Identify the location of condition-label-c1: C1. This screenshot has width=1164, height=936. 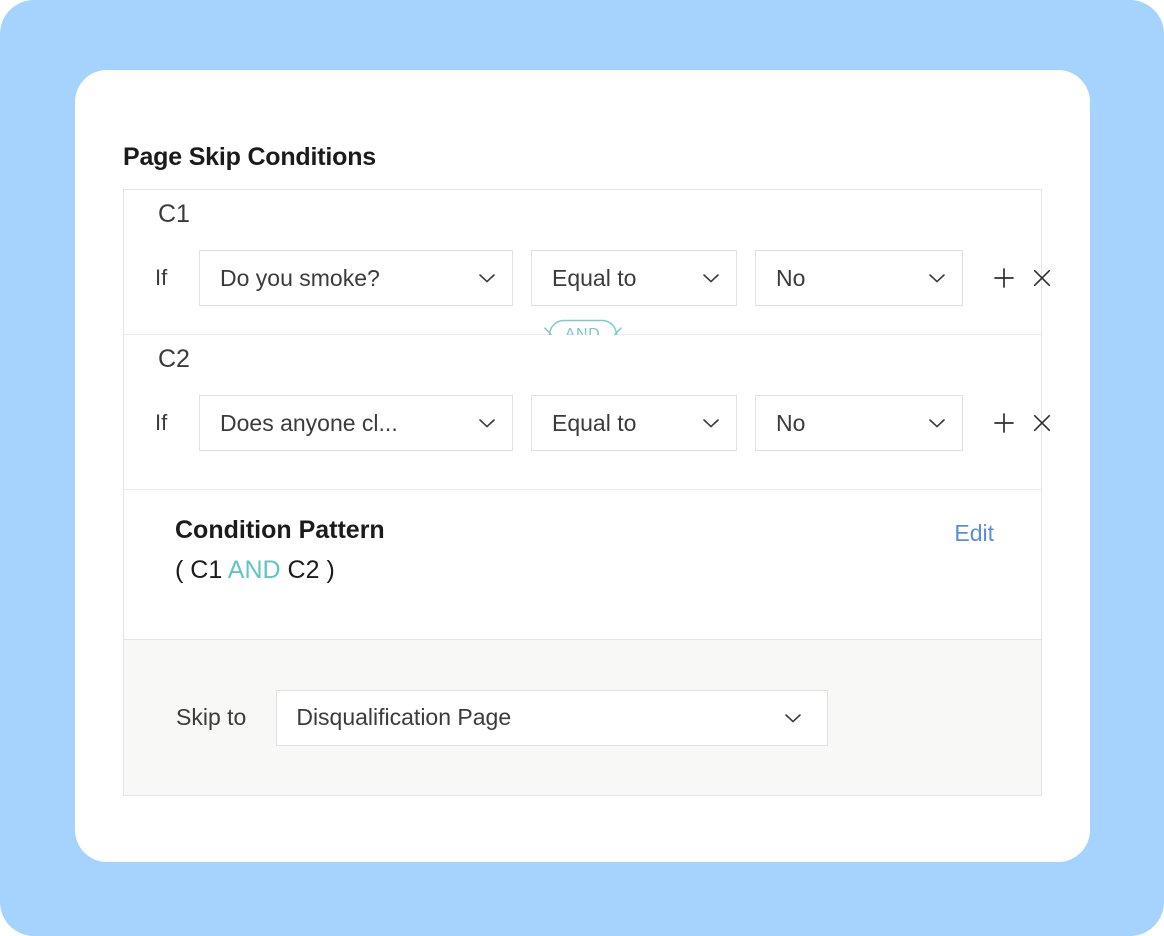
(174, 214).